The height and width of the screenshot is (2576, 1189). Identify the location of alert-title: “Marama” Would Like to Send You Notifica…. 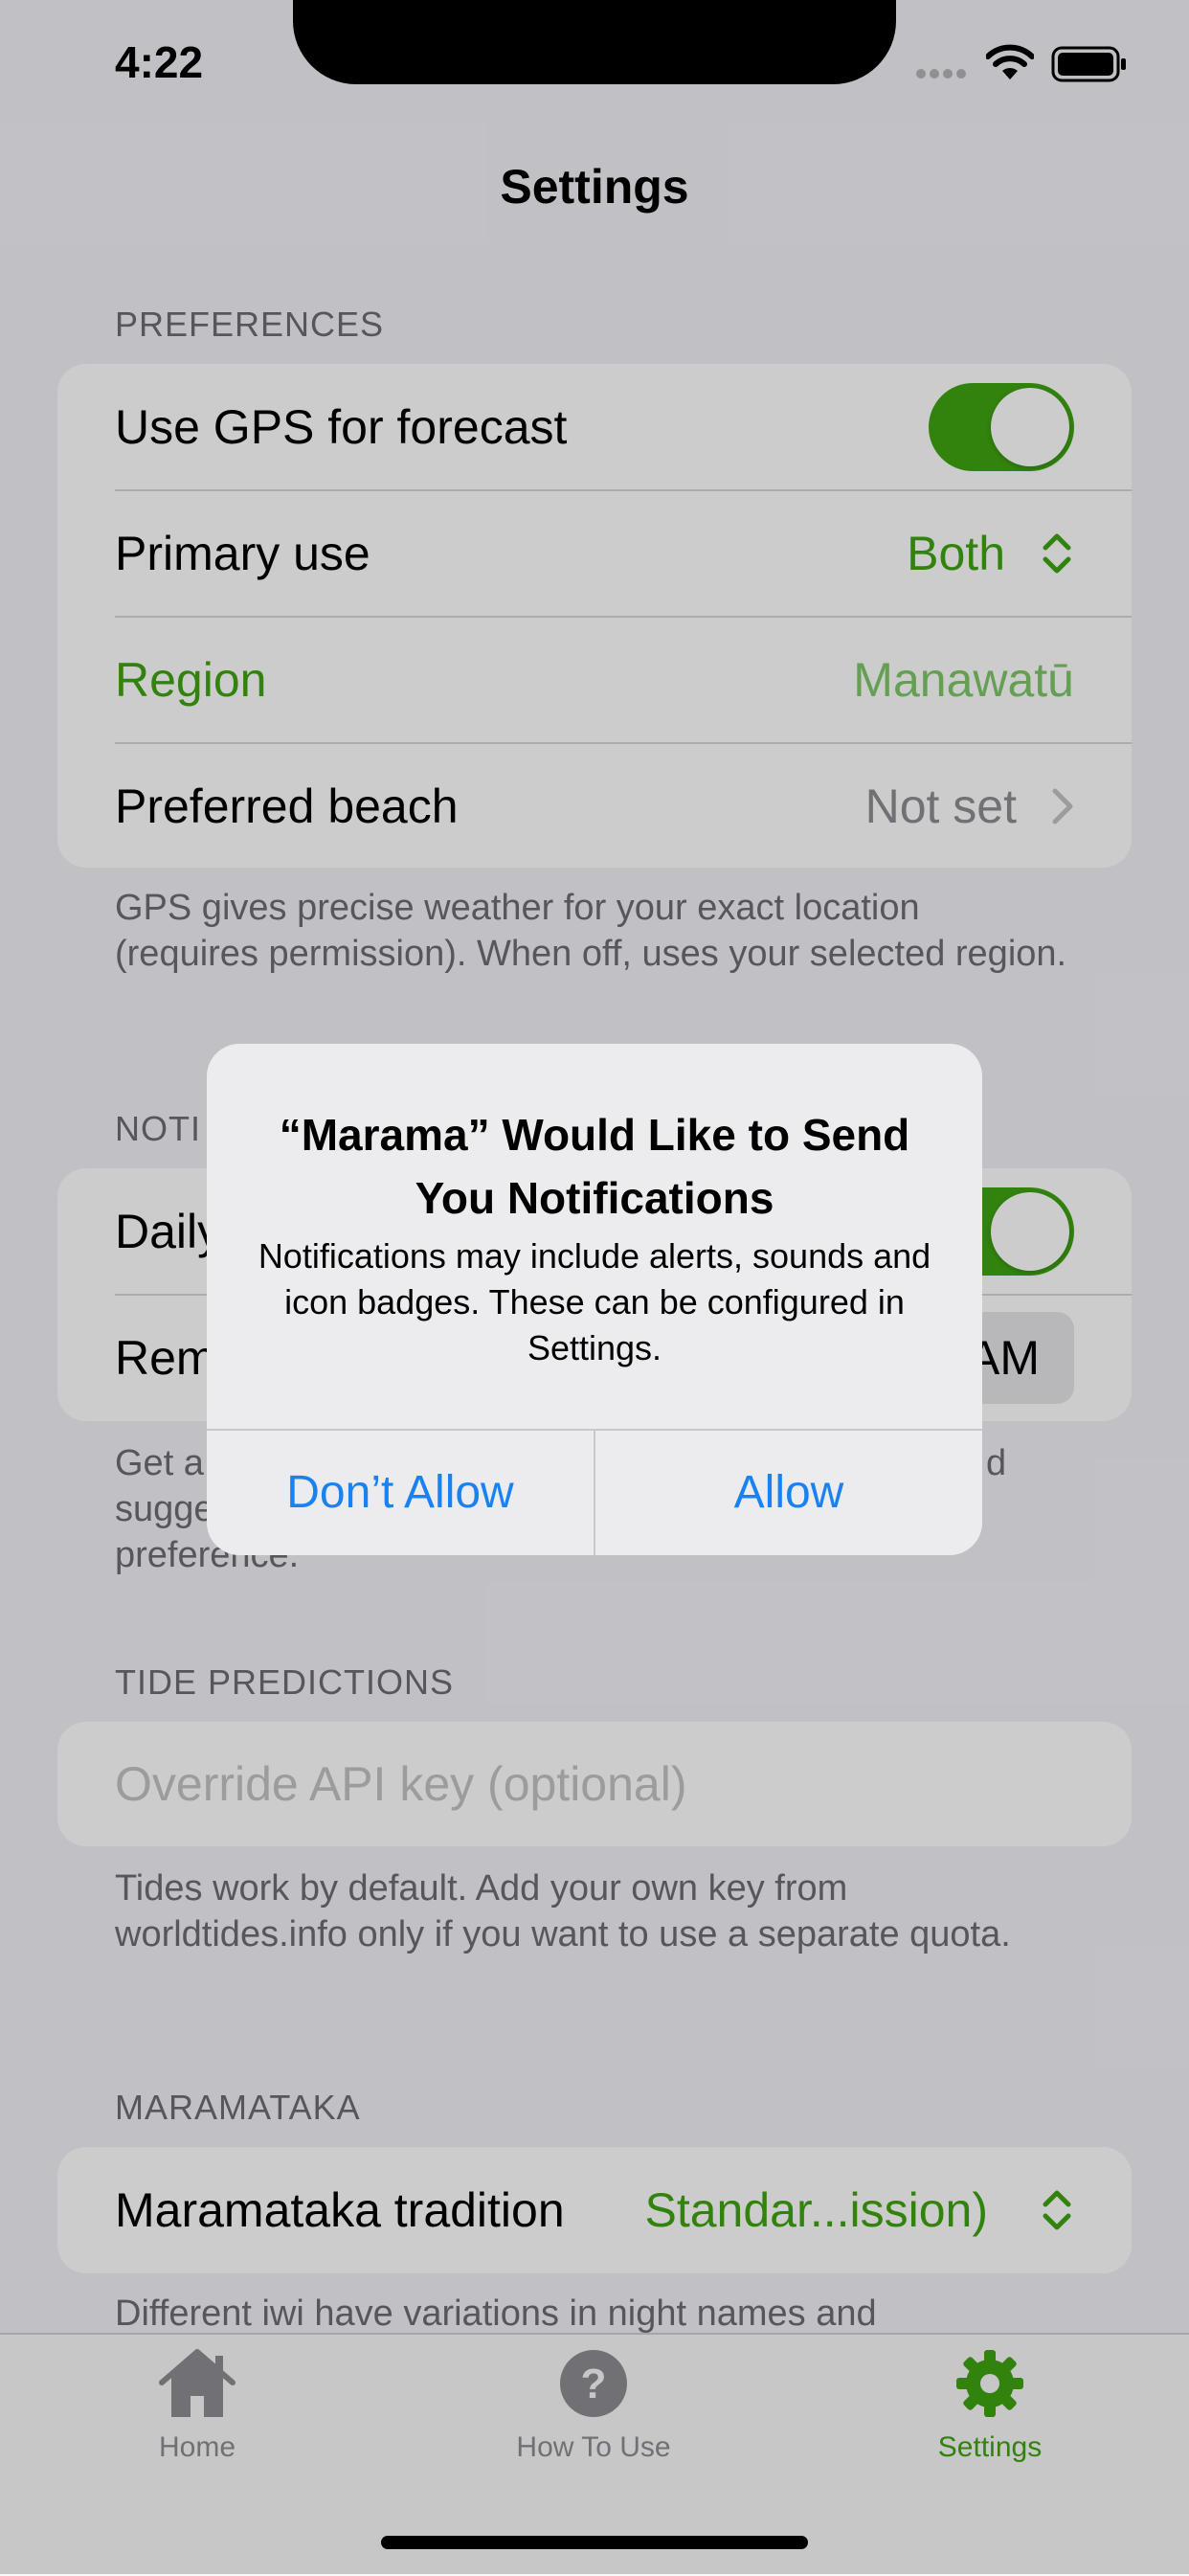
(594, 1166).